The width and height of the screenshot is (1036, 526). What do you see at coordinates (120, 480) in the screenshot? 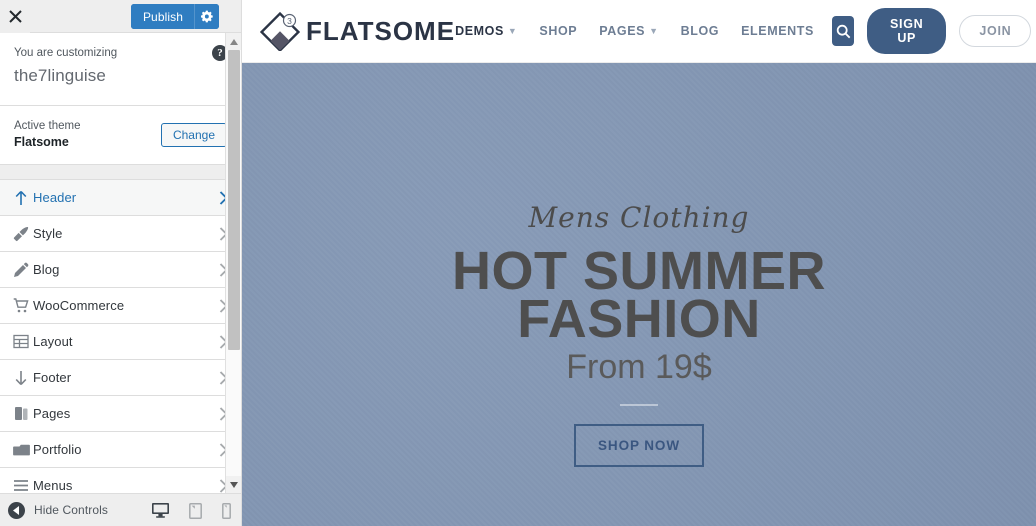
I see `sidebar-item-menus: Menus` at bounding box center [120, 480].